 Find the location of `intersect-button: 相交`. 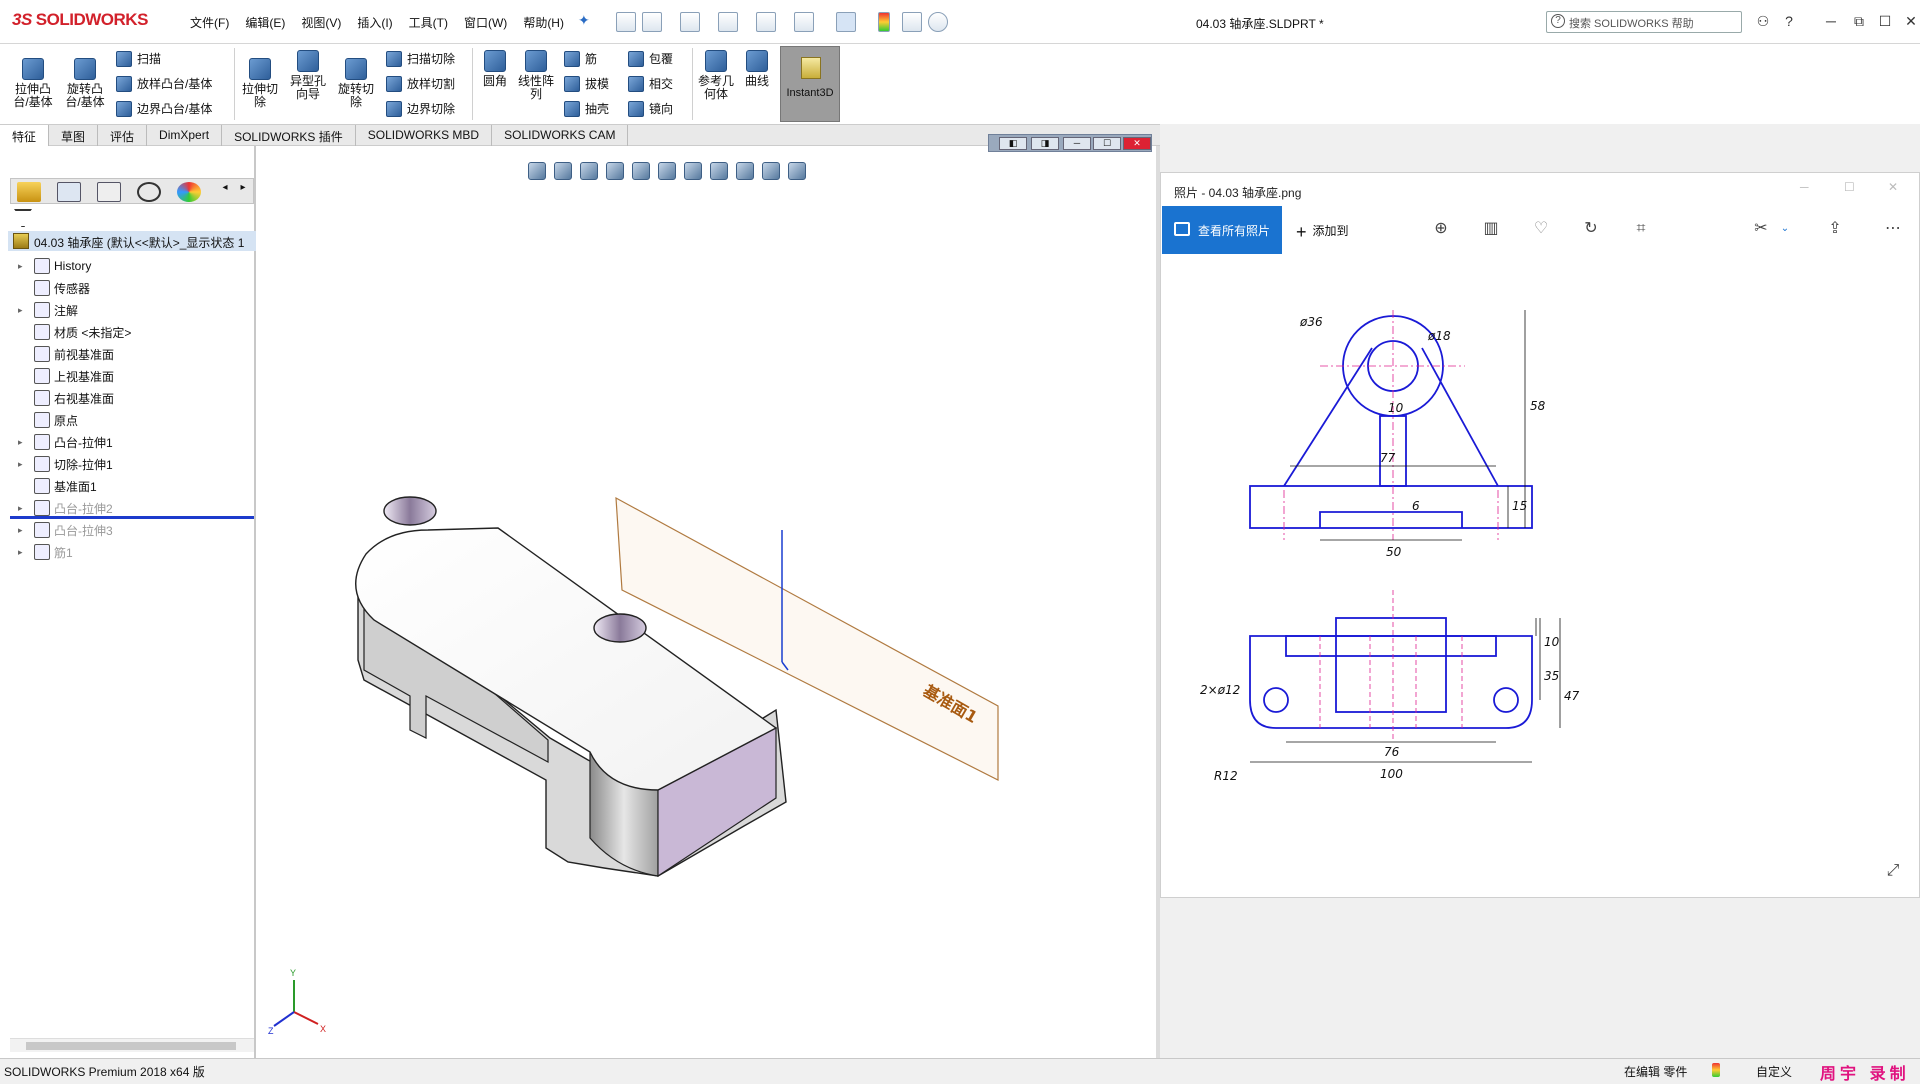

intersect-button: 相交 is located at coordinates (650, 83).